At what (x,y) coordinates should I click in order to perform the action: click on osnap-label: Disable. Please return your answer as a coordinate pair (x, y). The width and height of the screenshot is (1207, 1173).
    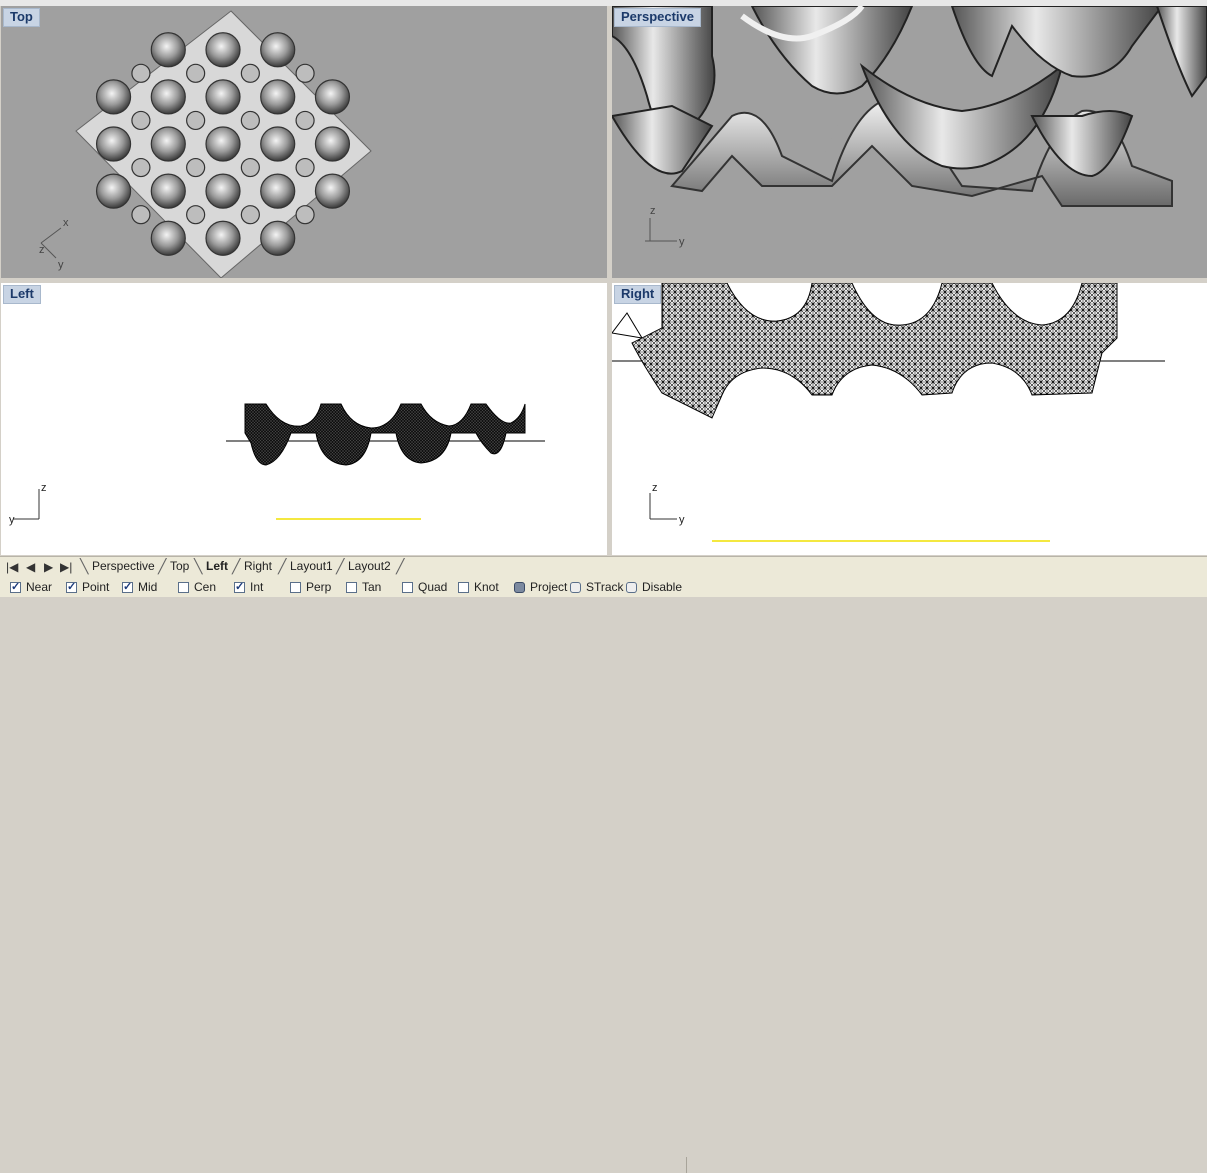
    Looking at the image, I should click on (662, 587).